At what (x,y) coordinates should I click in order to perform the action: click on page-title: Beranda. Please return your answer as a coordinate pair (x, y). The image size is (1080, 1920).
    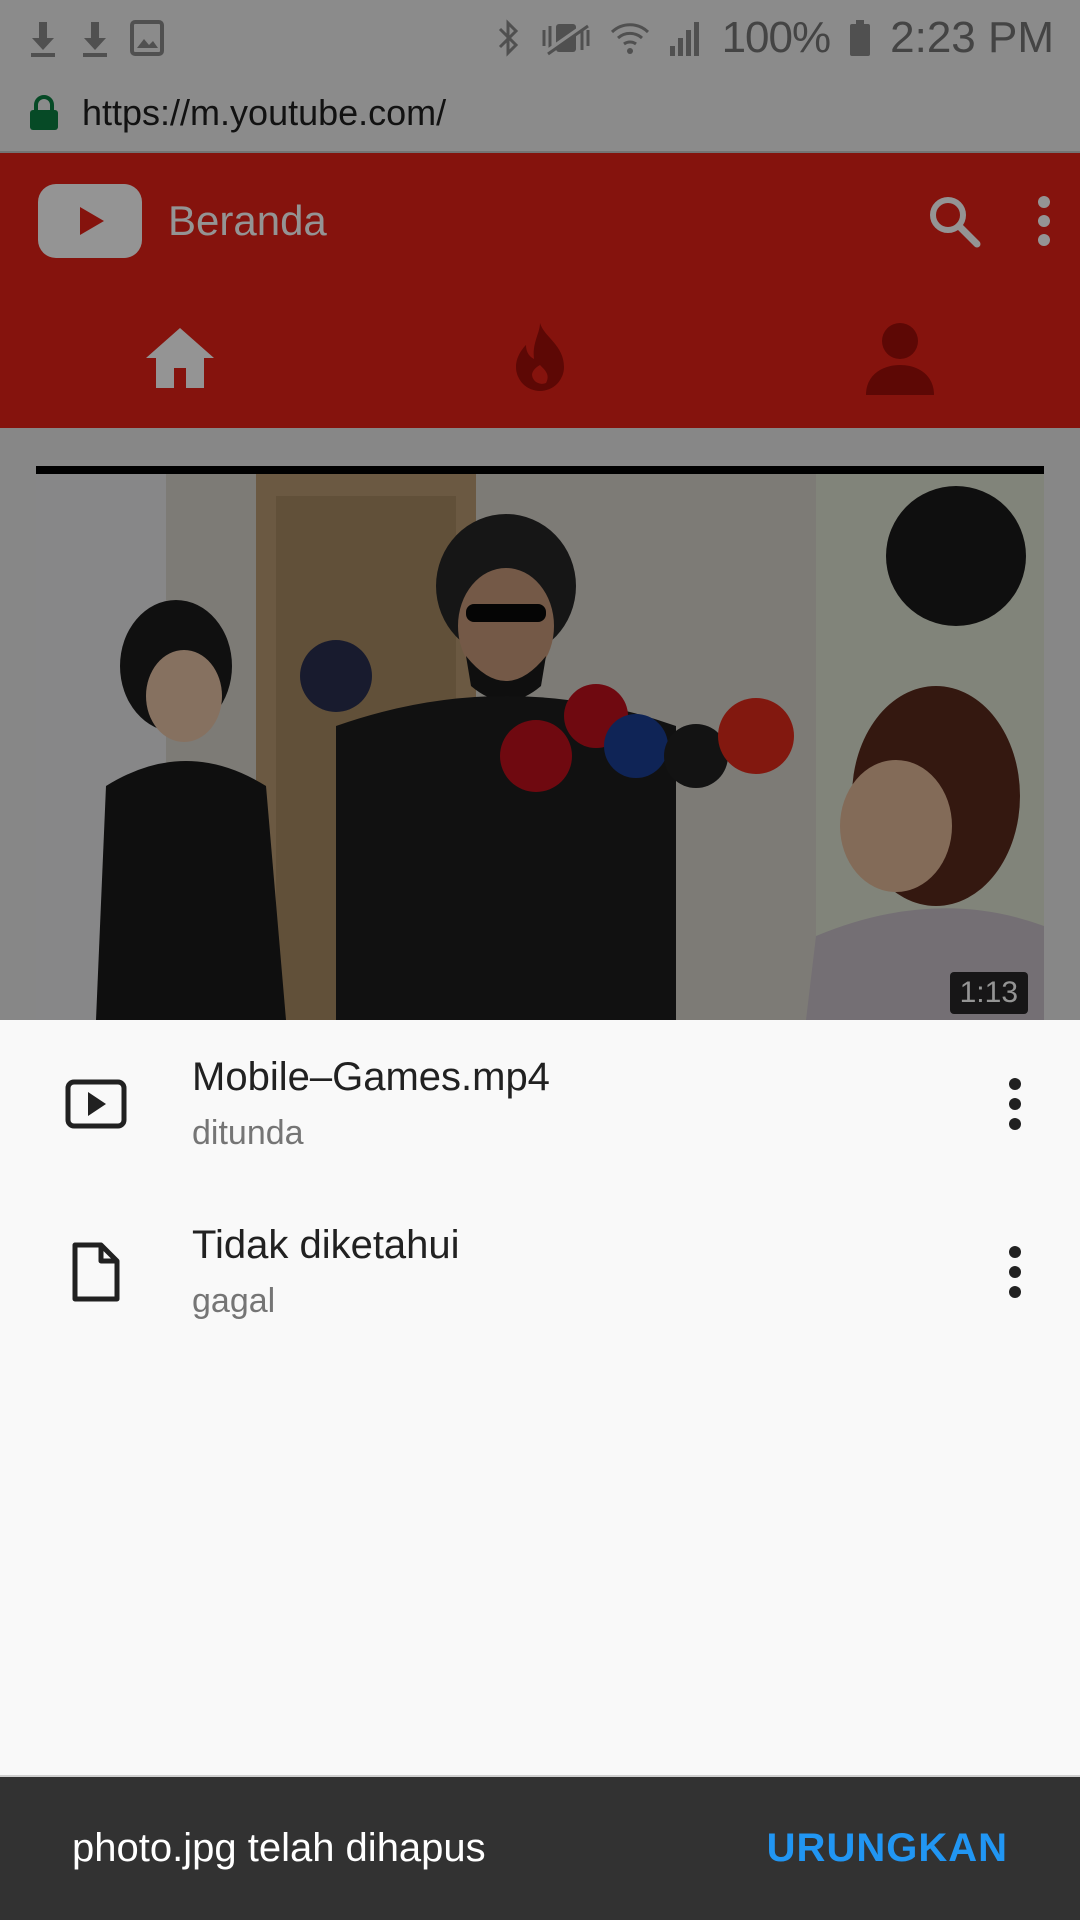
    Looking at the image, I should click on (247, 220).